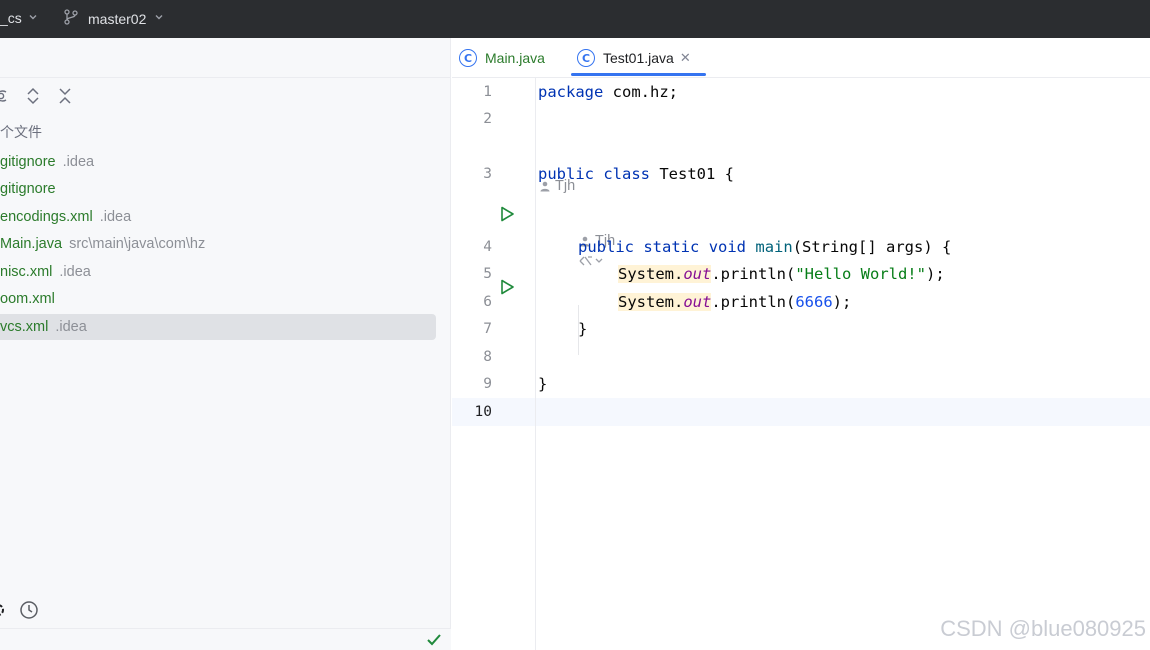  I want to click on project-name: _cs, so click(11, 18).